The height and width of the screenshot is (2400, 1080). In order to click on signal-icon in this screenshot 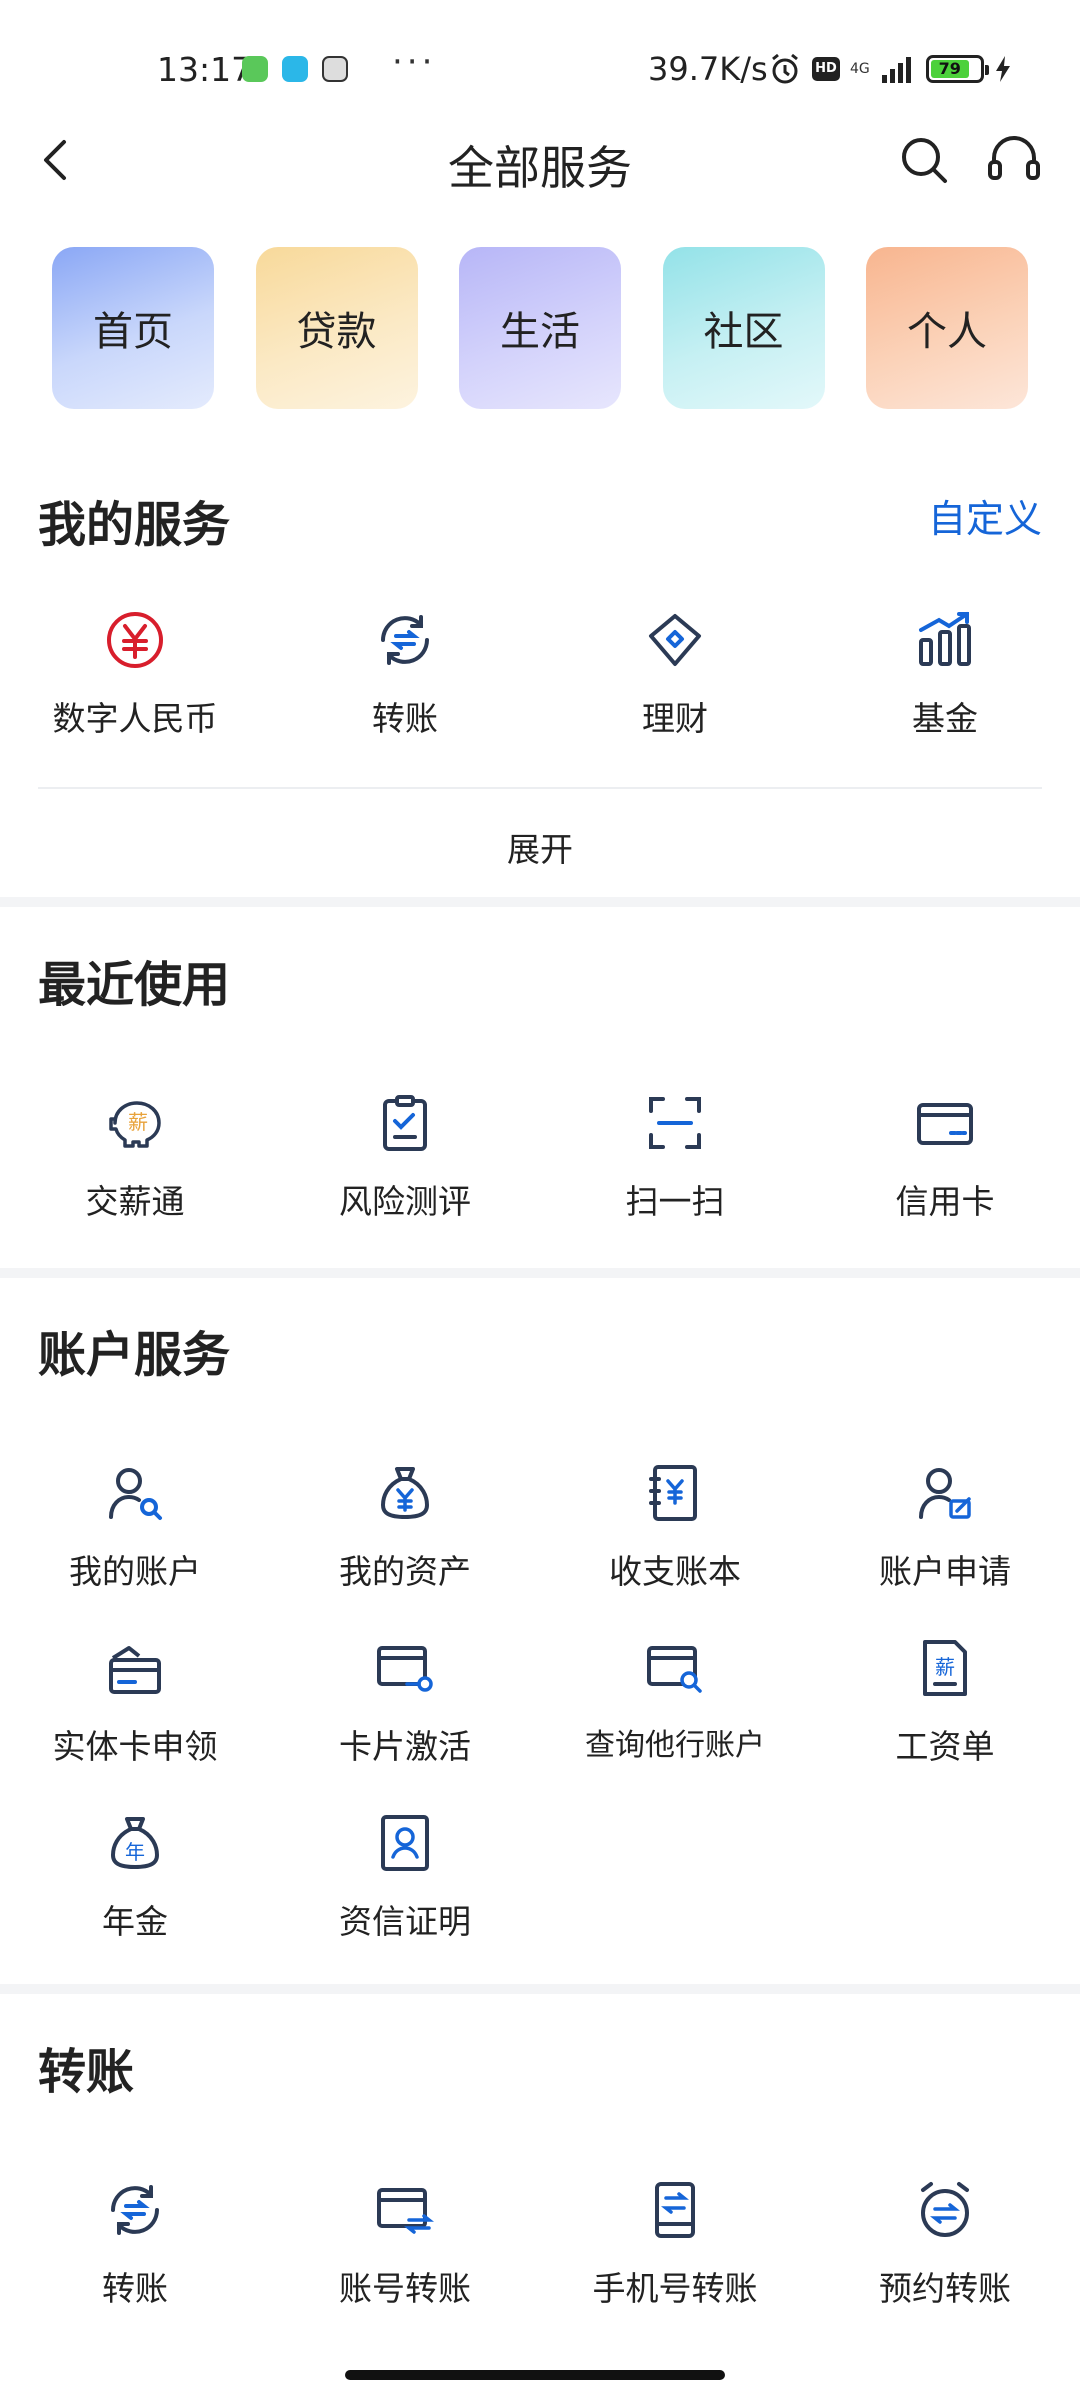, I will do `click(896, 70)`.